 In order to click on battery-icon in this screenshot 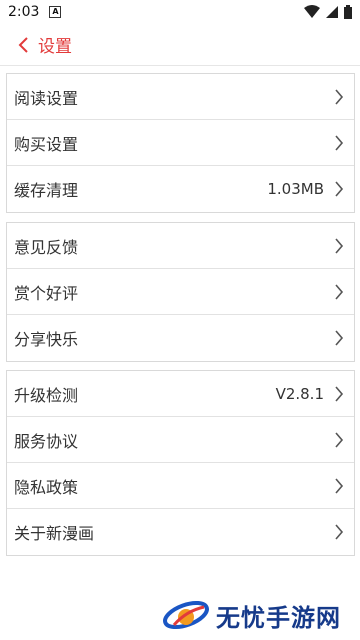, I will do `click(348, 12)`.